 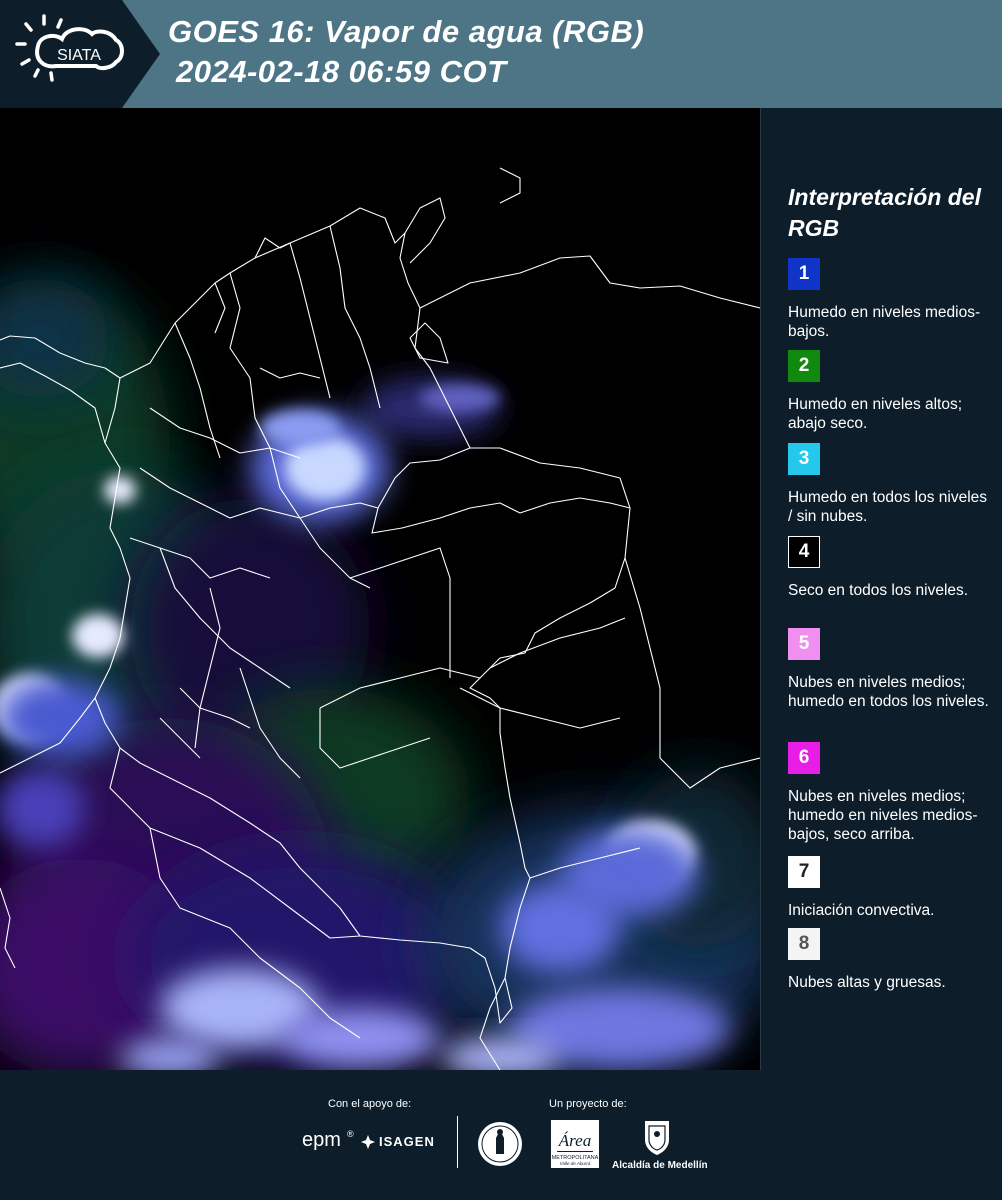 I want to click on legend-swatch: 1, so click(x=804, y=274).